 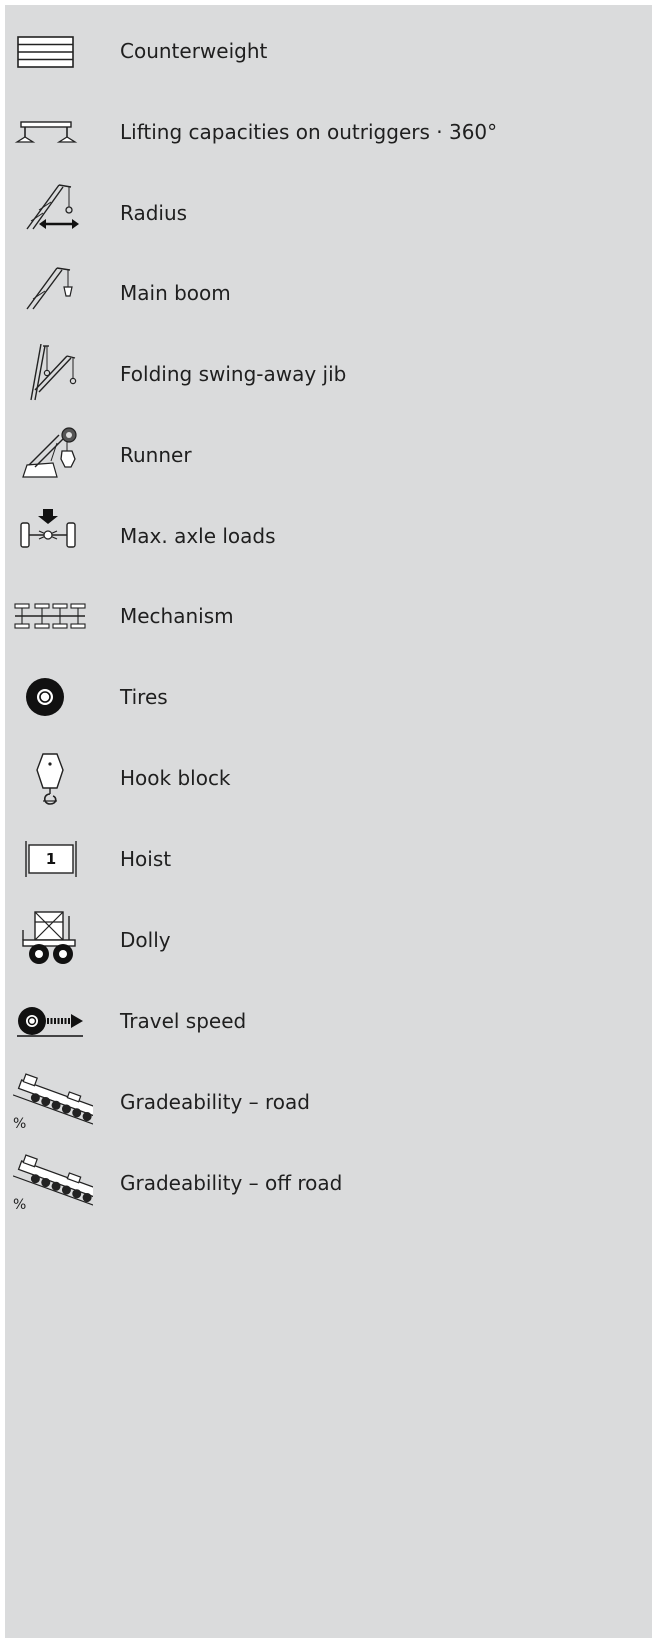 I want to click on runner-icon, so click(x=53, y=455).